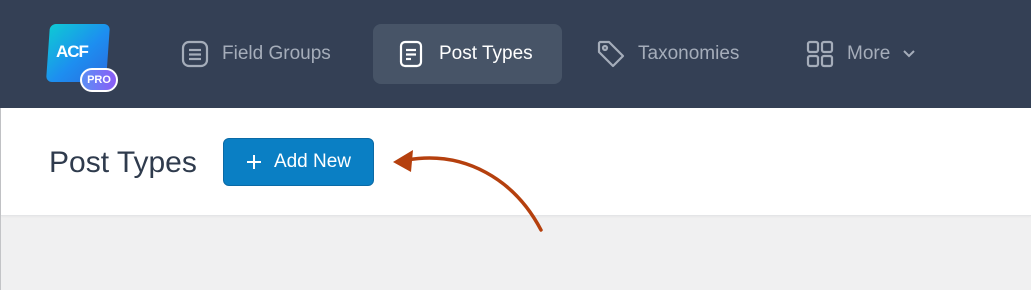 Image resolution: width=1031 pixels, height=290 pixels. I want to click on pro-badge: PRO, so click(99, 80).